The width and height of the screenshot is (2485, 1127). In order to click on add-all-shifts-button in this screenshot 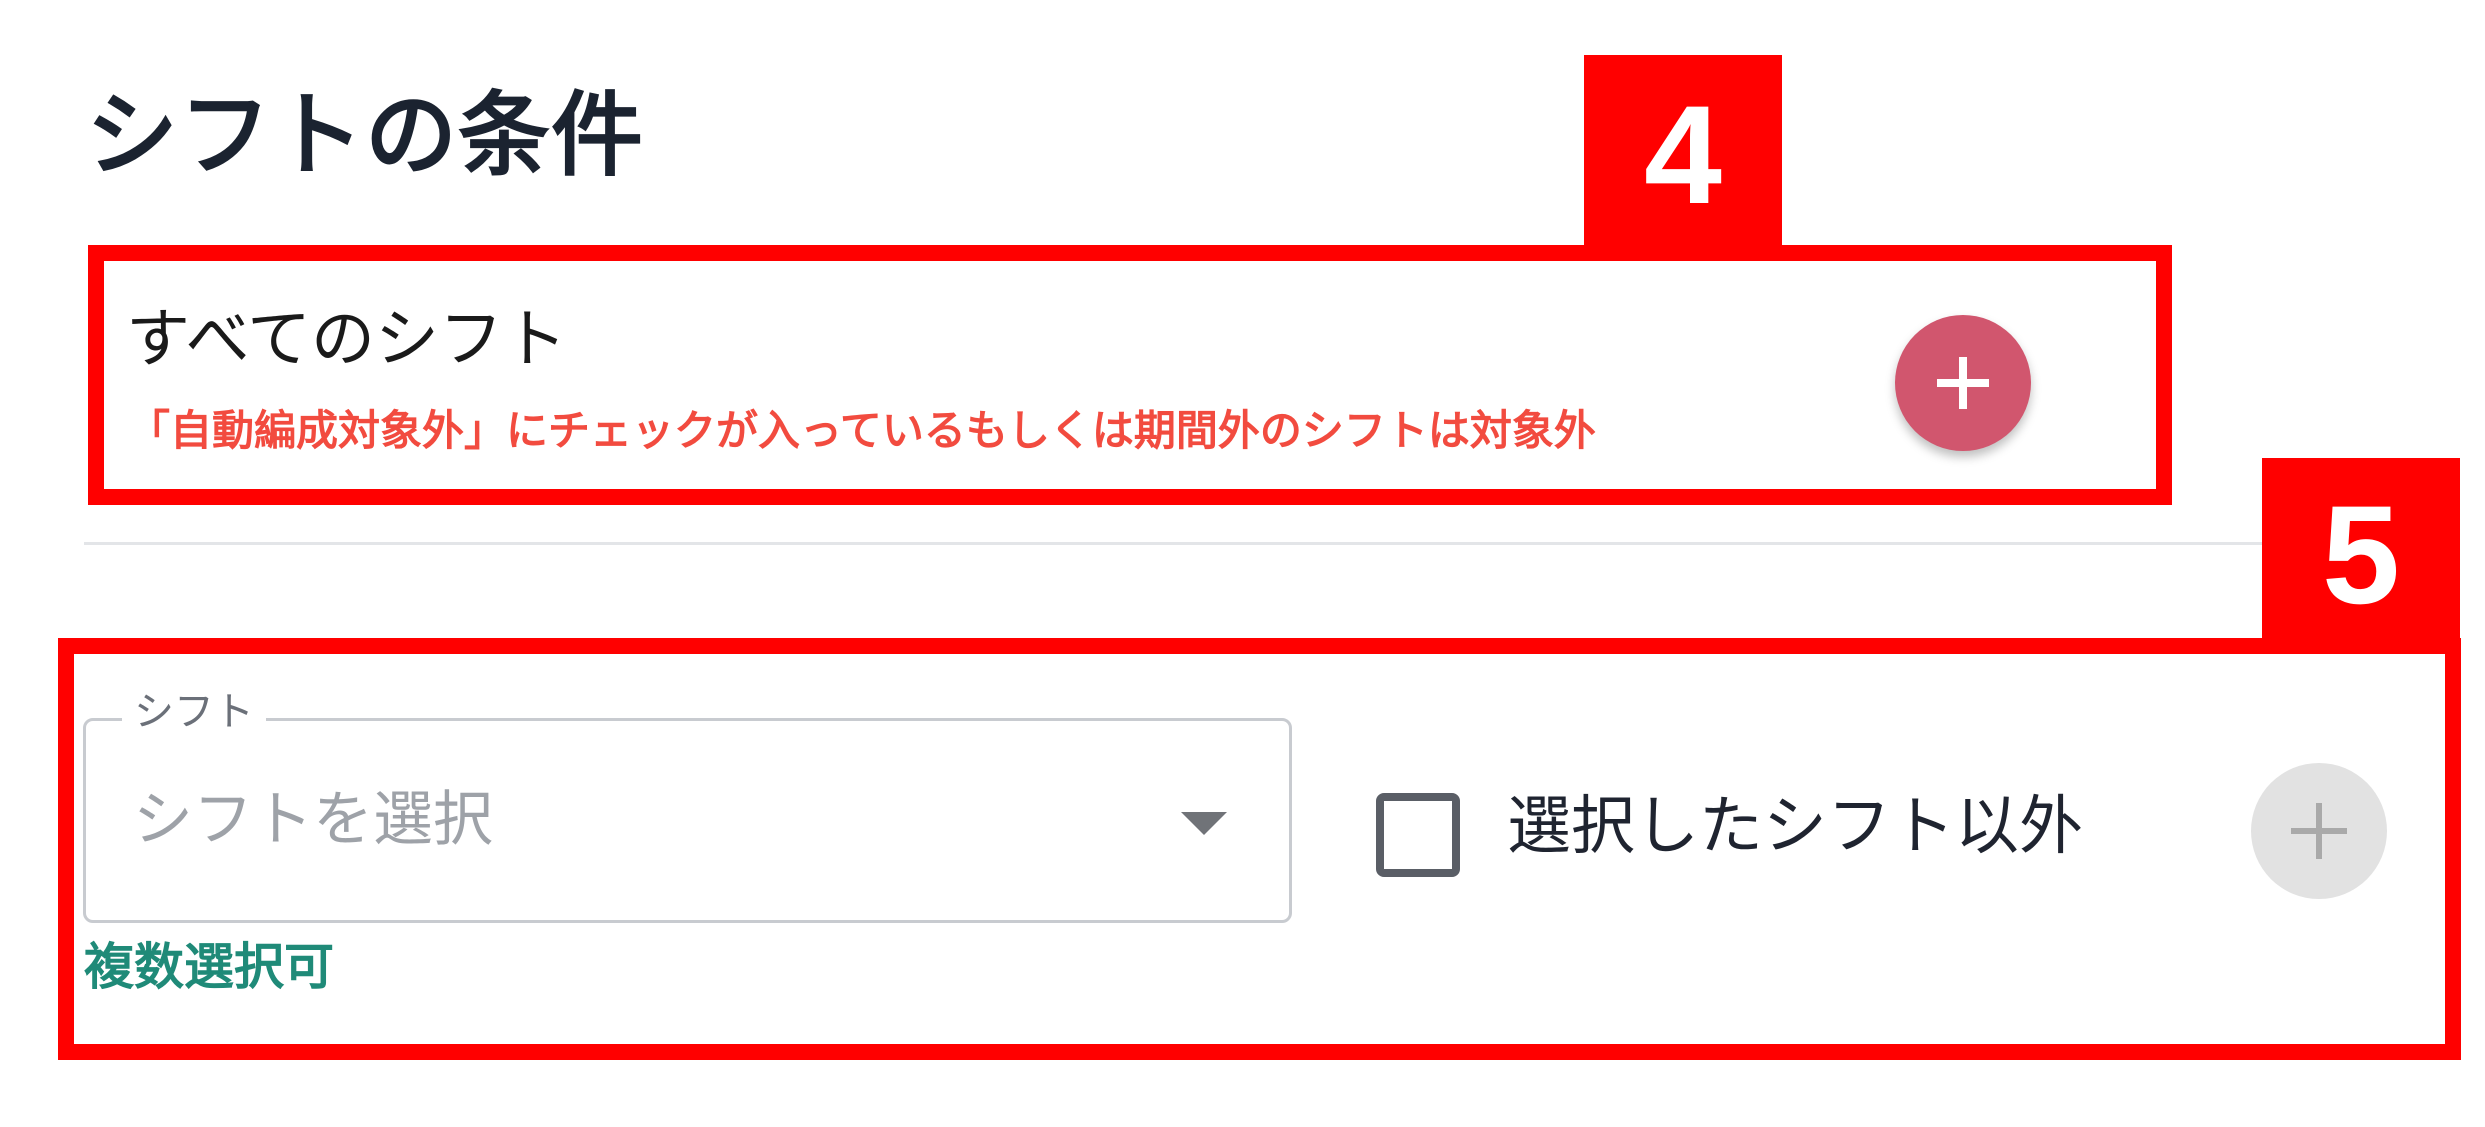, I will do `click(1963, 383)`.